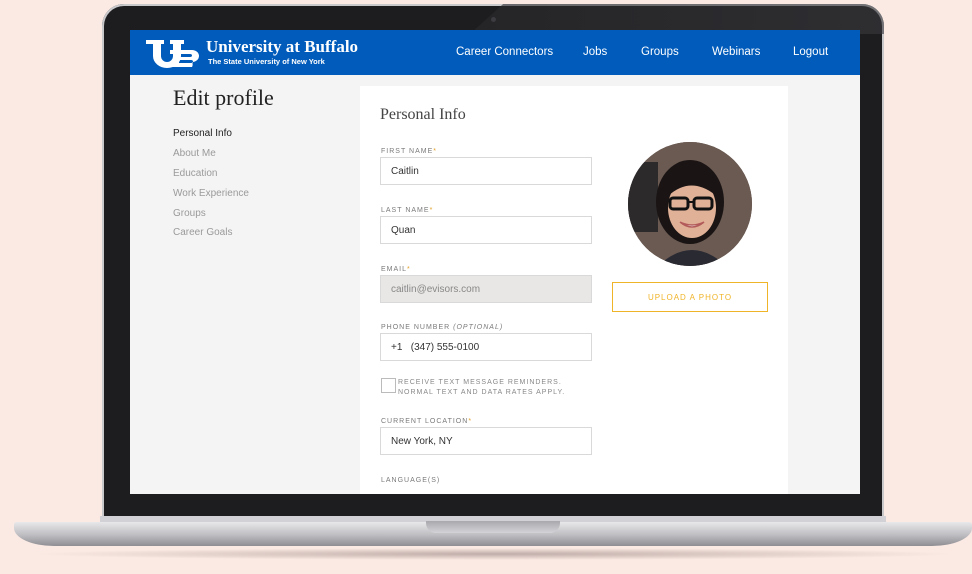  What do you see at coordinates (495, 554) in the screenshot?
I see `laptop-shadow` at bounding box center [495, 554].